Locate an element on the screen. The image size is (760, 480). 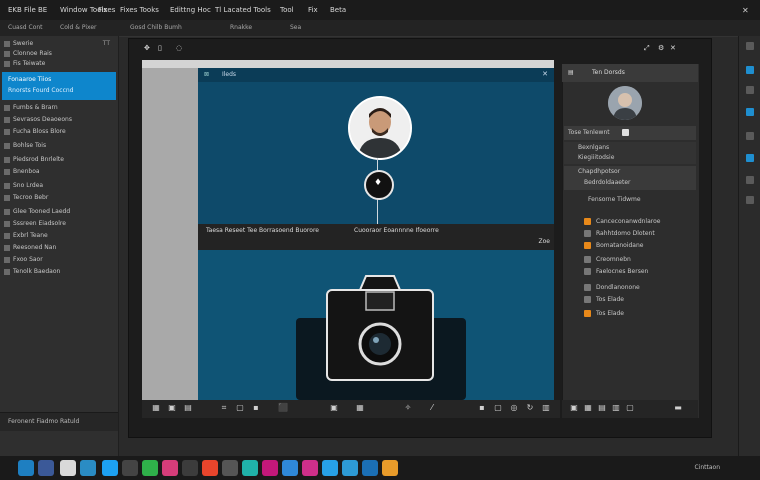
option-3: Gosd Chilb Bumh is located at coordinates (156, 27).